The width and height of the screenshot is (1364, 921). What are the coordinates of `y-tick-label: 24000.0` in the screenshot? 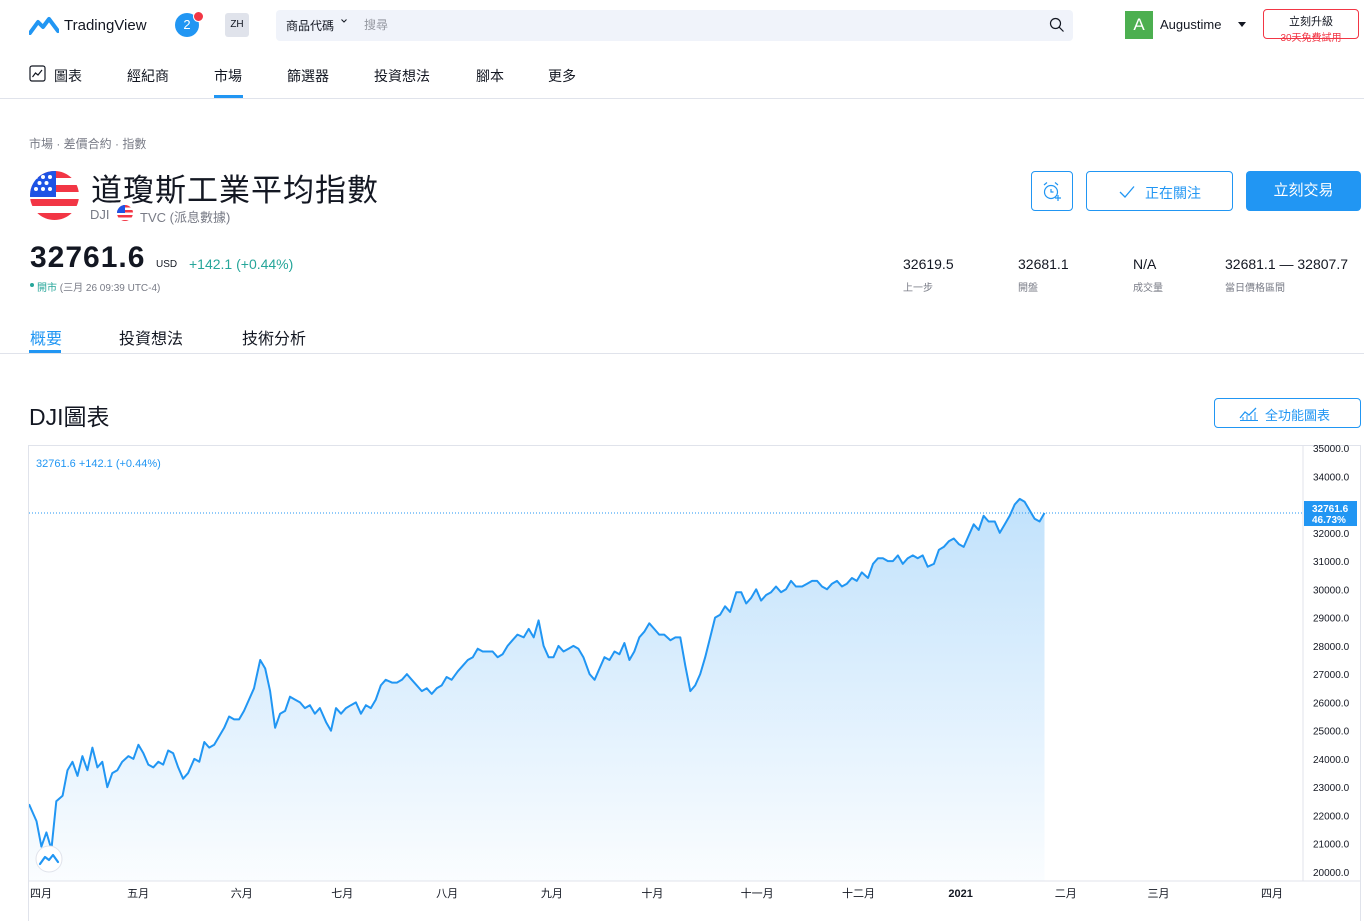 It's located at (1331, 760).